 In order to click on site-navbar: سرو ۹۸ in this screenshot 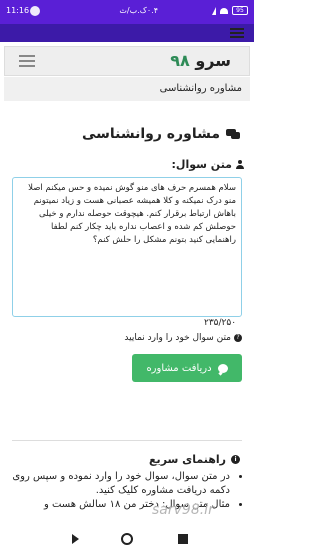, I will do `click(127, 61)`.